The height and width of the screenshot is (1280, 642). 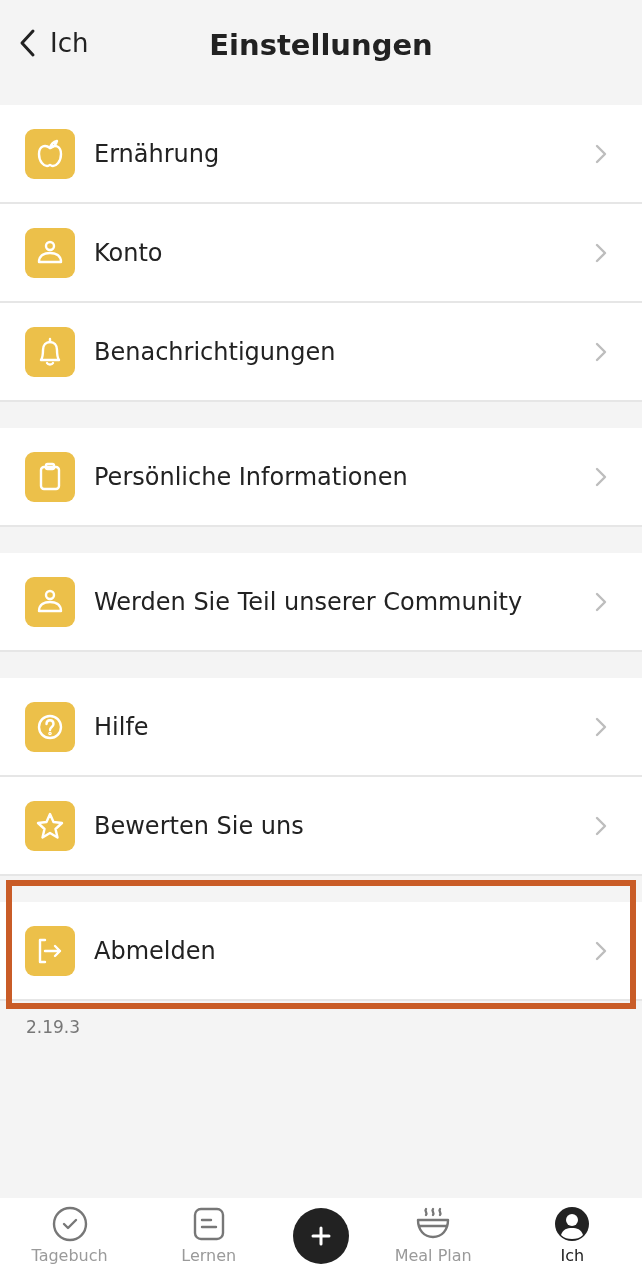 I want to click on version-label: 2.19.3, so click(x=54, y=1027).